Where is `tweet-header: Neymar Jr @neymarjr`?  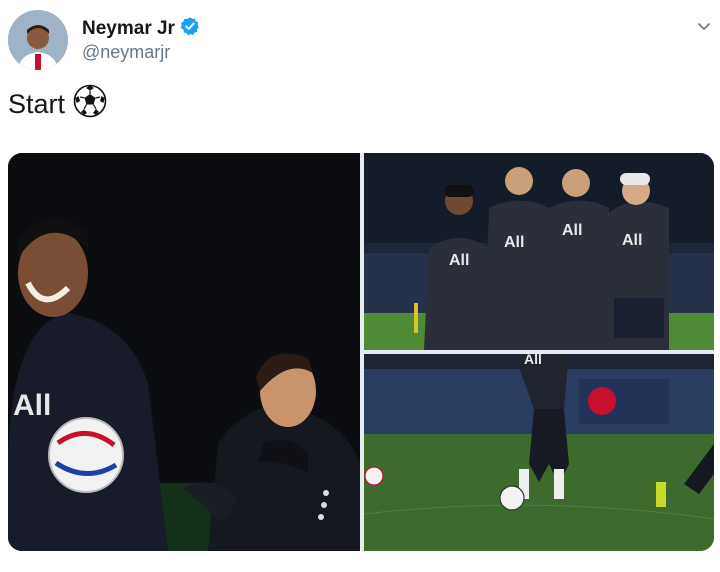 tweet-header: Neymar Jr @neymarjr is located at coordinates (360, 43).